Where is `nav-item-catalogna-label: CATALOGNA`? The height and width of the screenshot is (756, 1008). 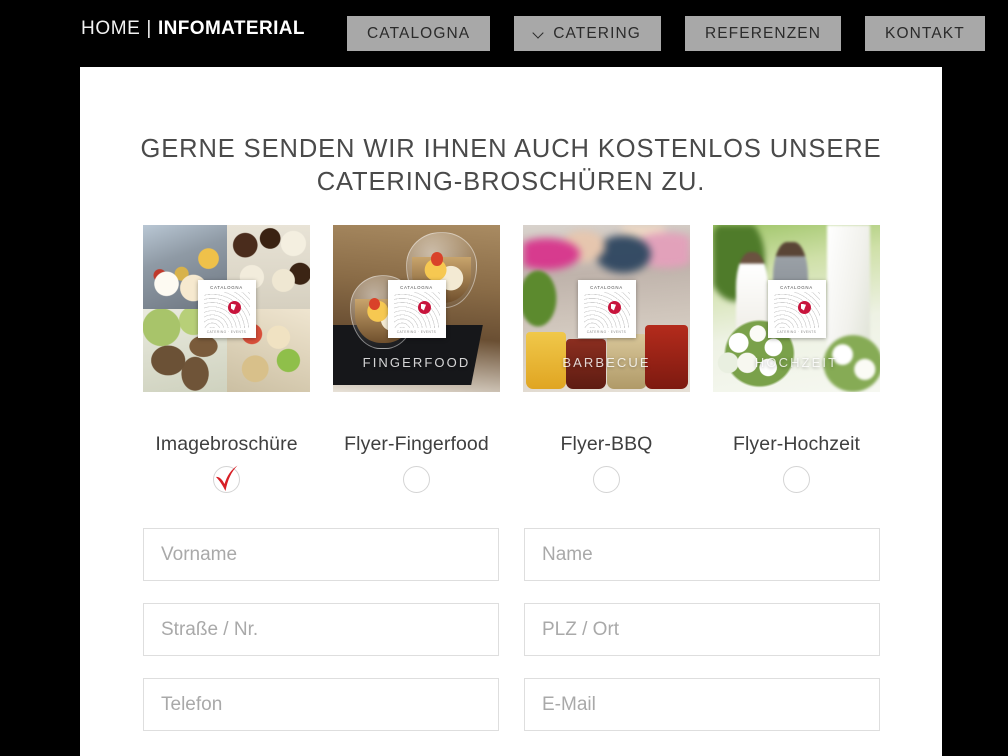 nav-item-catalogna-label: CATALOGNA is located at coordinates (419, 33).